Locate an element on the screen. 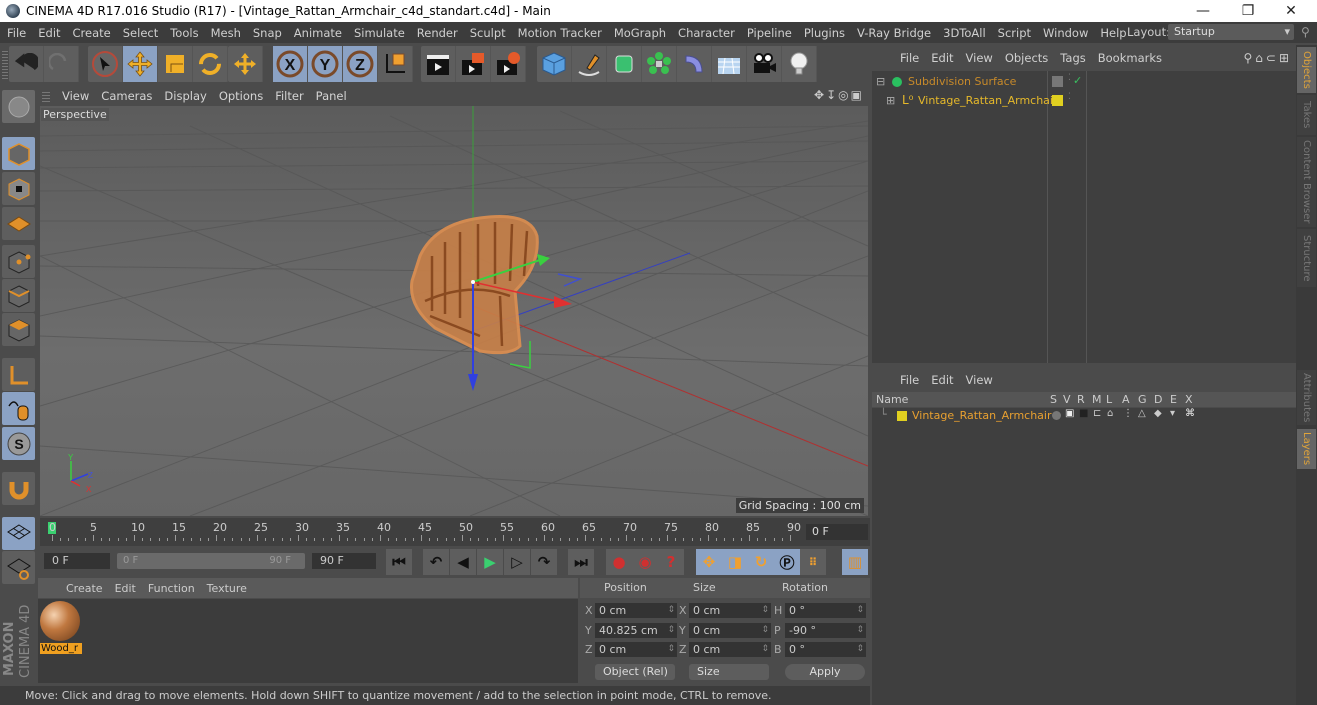 Image resolution: width=1317 pixels, height=705 pixels. viewport-menu-panel: Panel is located at coordinates (331, 96).